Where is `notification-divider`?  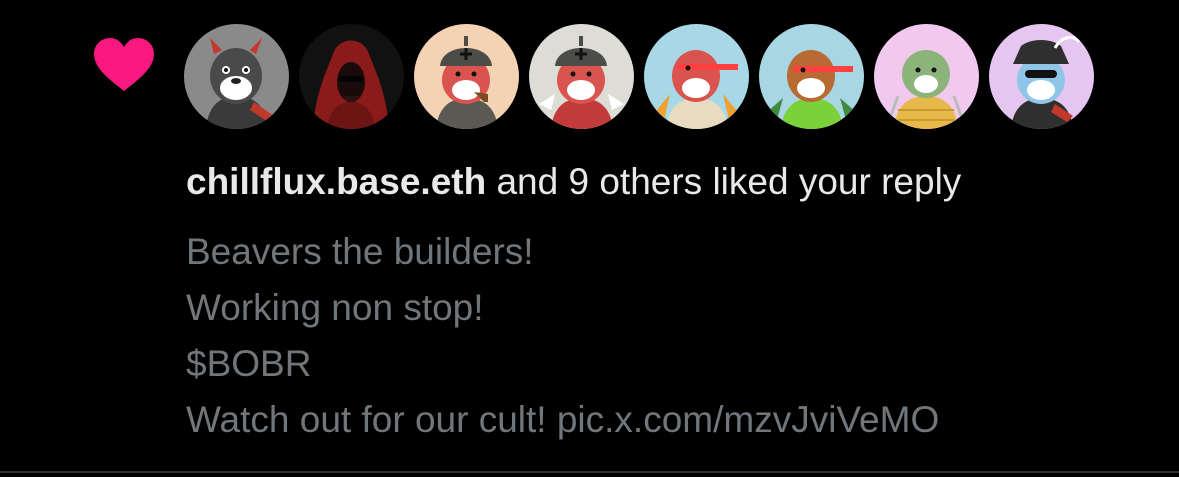
notification-divider is located at coordinates (589, 472).